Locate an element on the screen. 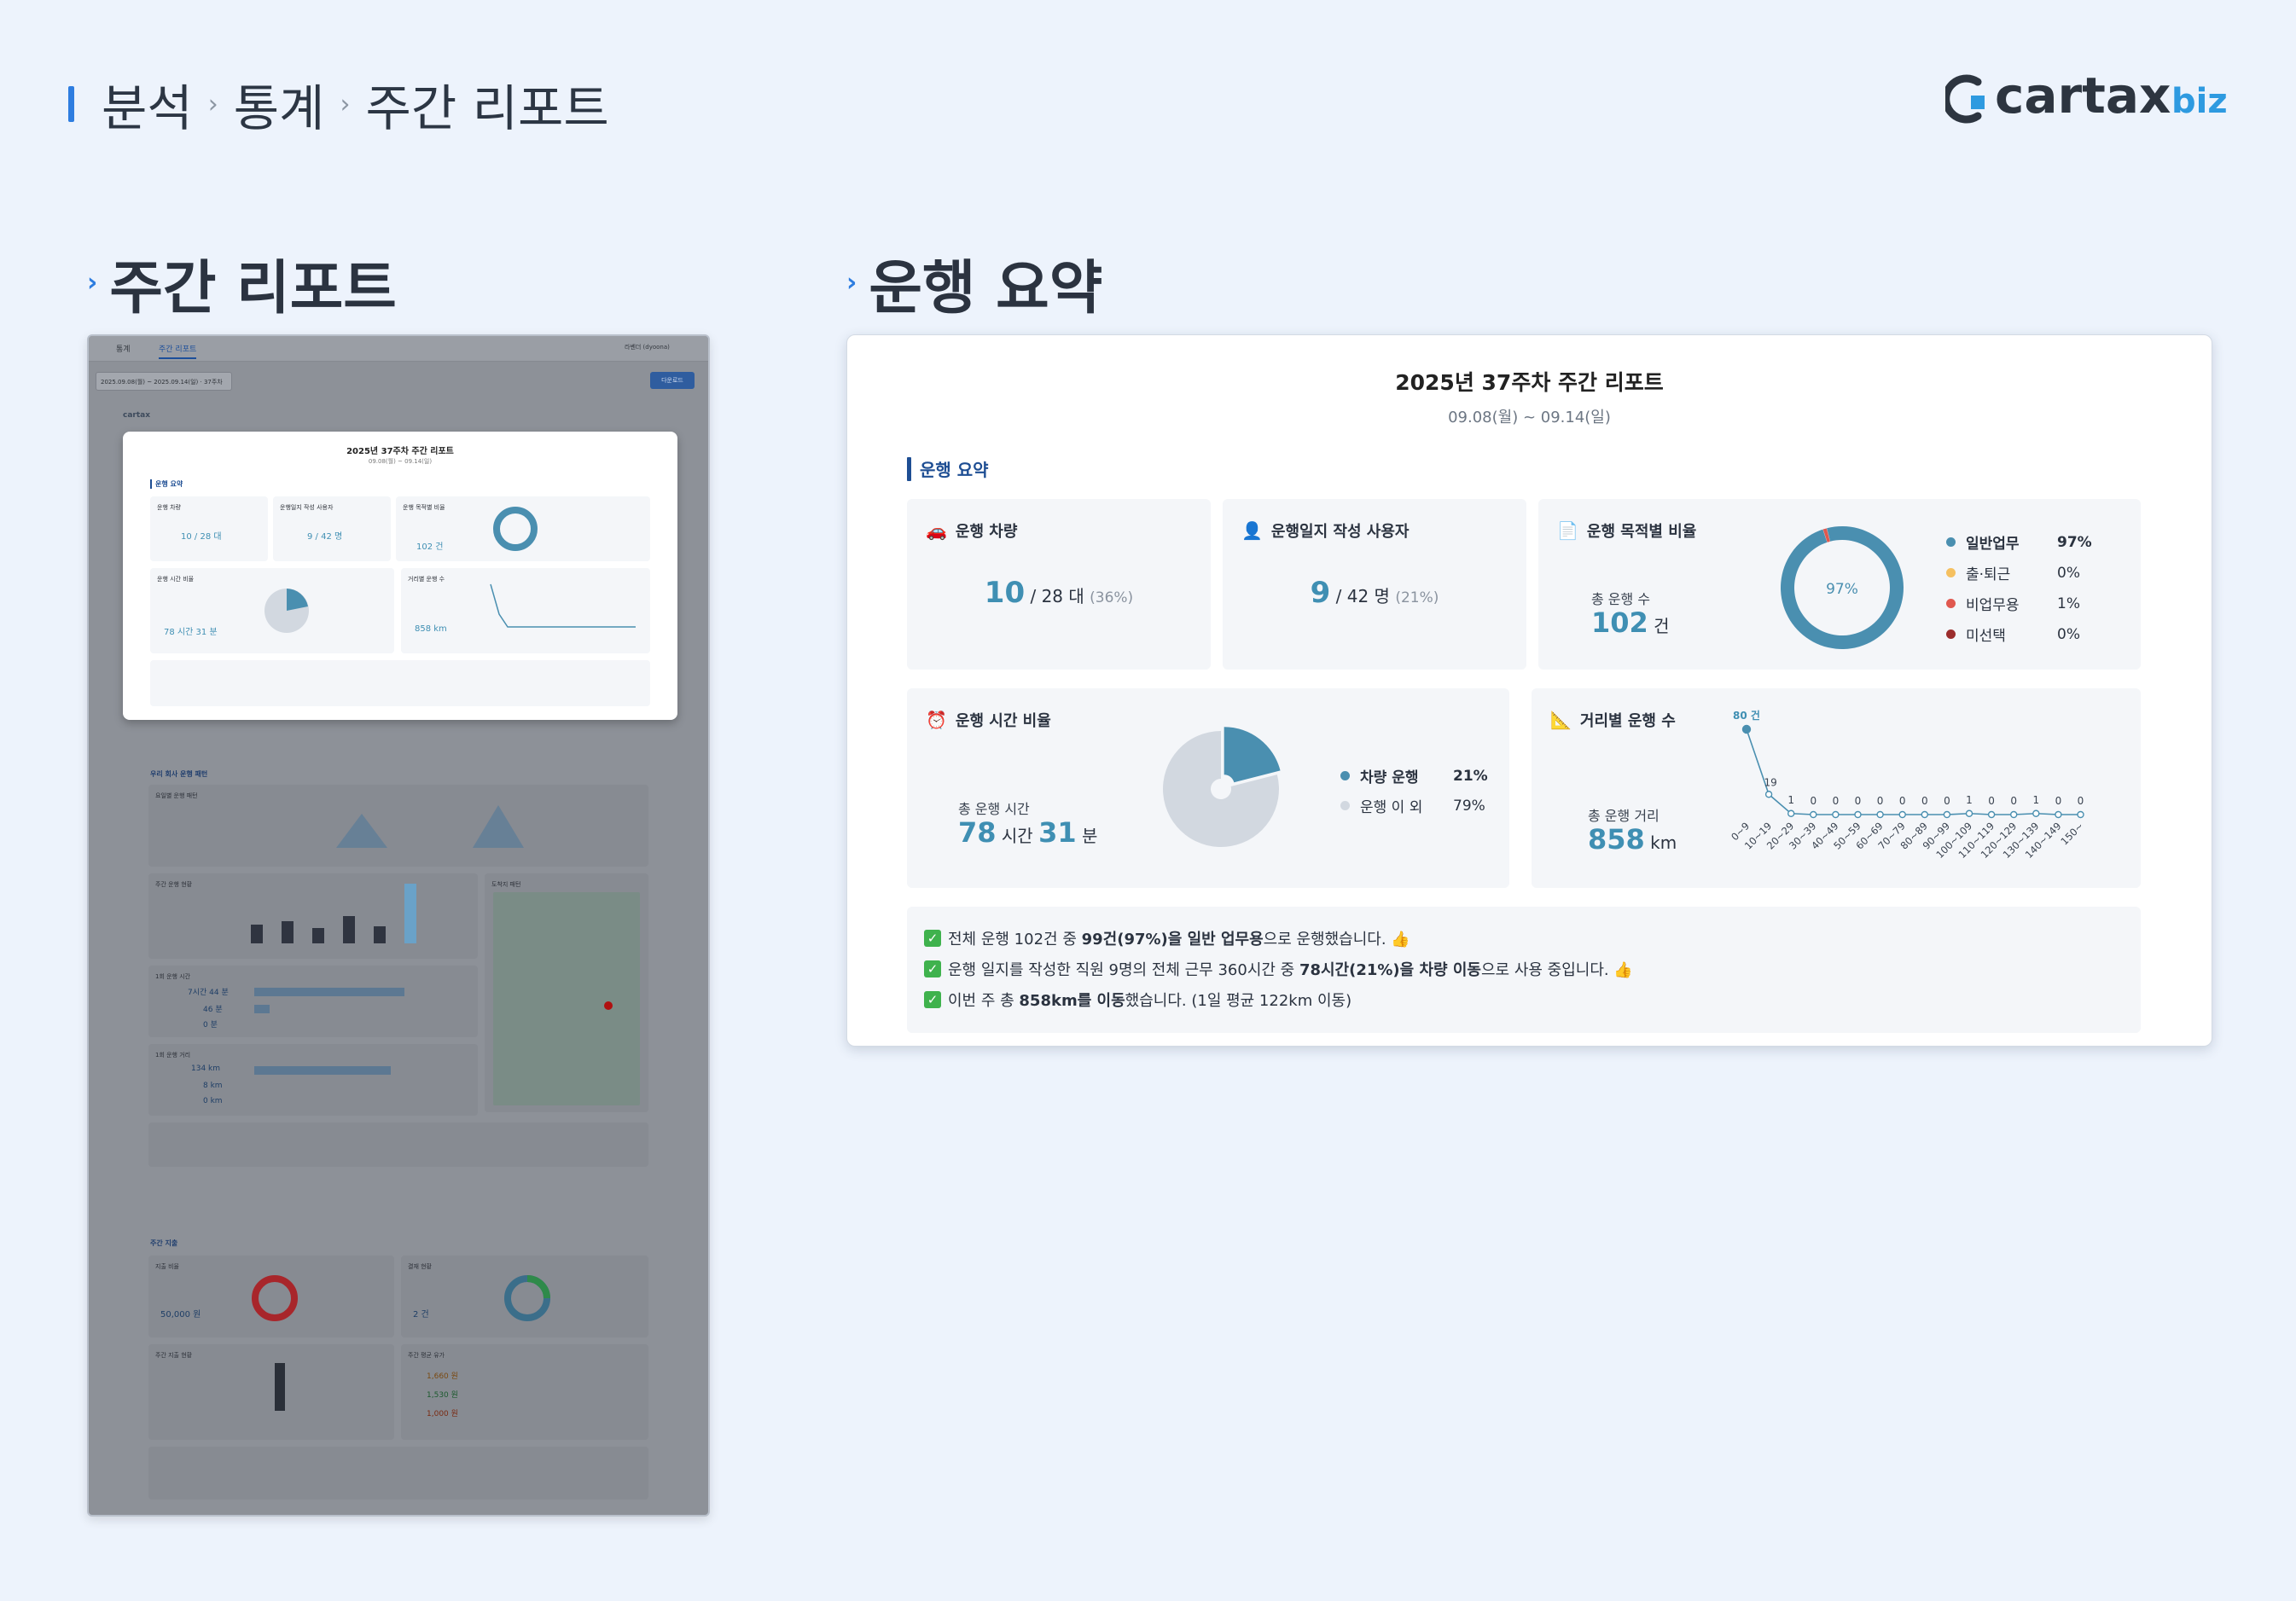 The height and width of the screenshot is (1601, 2296). time-hours: 78 is located at coordinates (977, 833).